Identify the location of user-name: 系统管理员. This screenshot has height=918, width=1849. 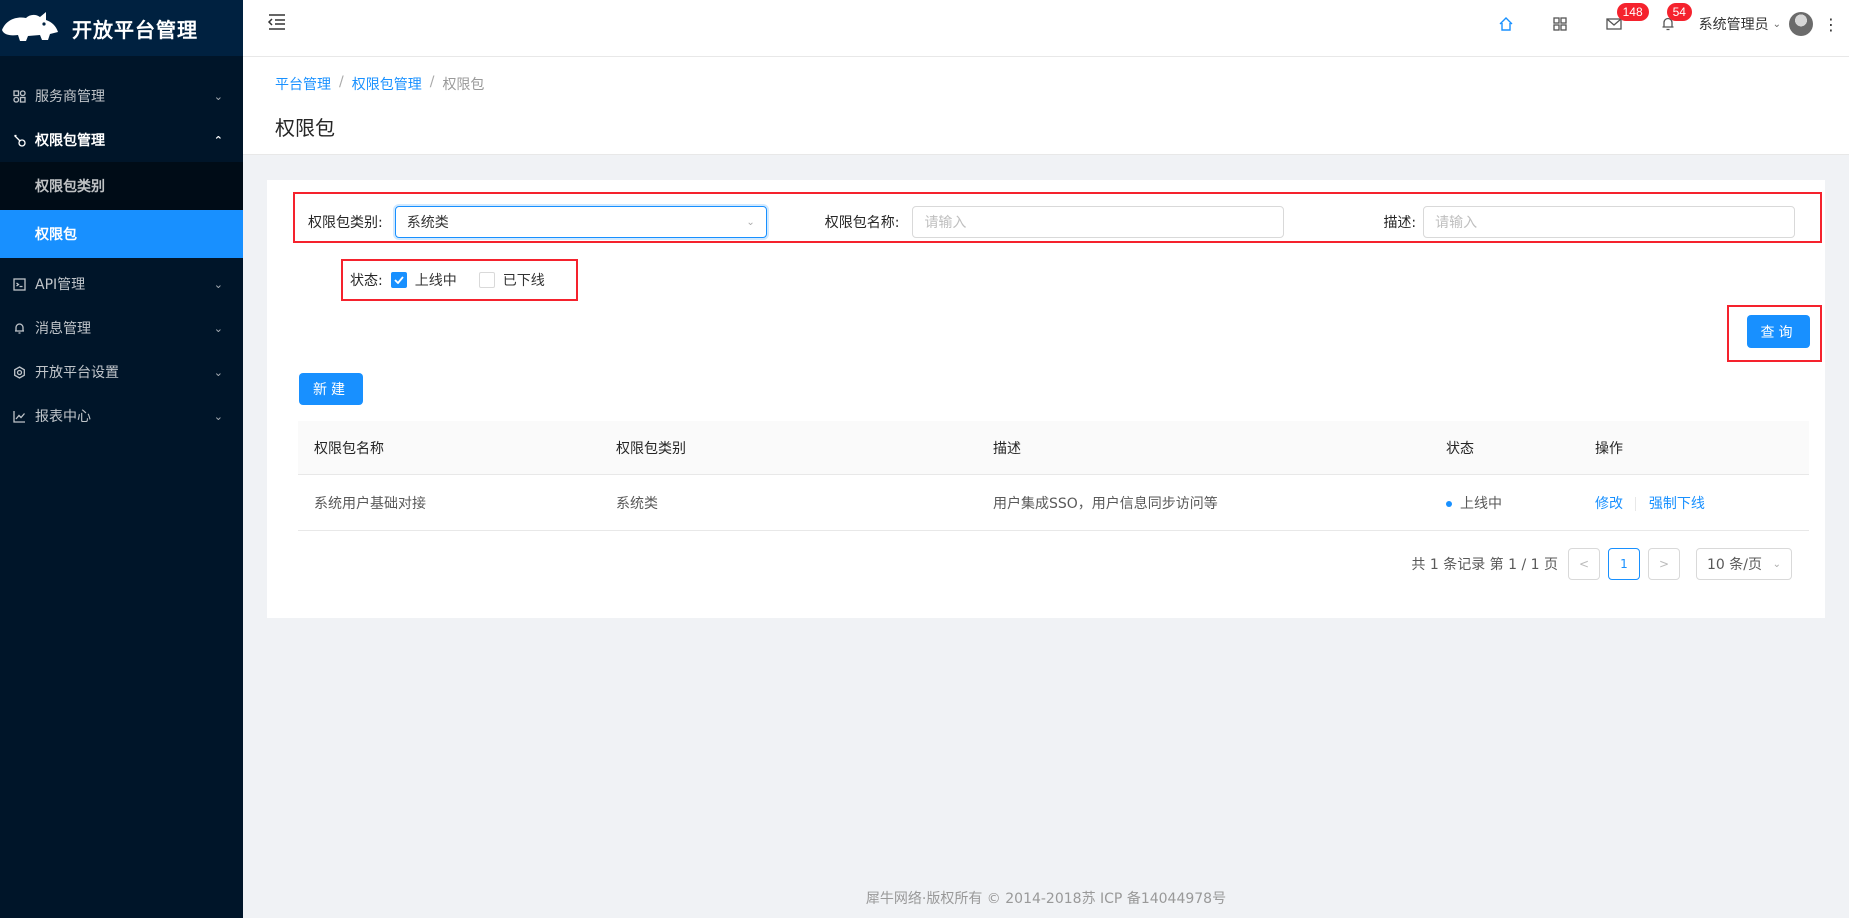
(1733, 25).